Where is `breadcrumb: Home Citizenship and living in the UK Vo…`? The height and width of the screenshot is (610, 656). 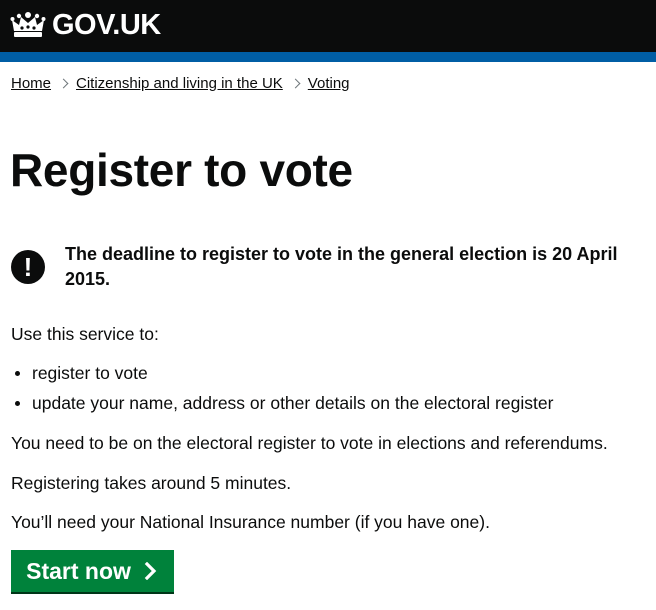 breadcrumb: Home Citizenship and living in the UK Vo… is located at coordinates (180, 83).